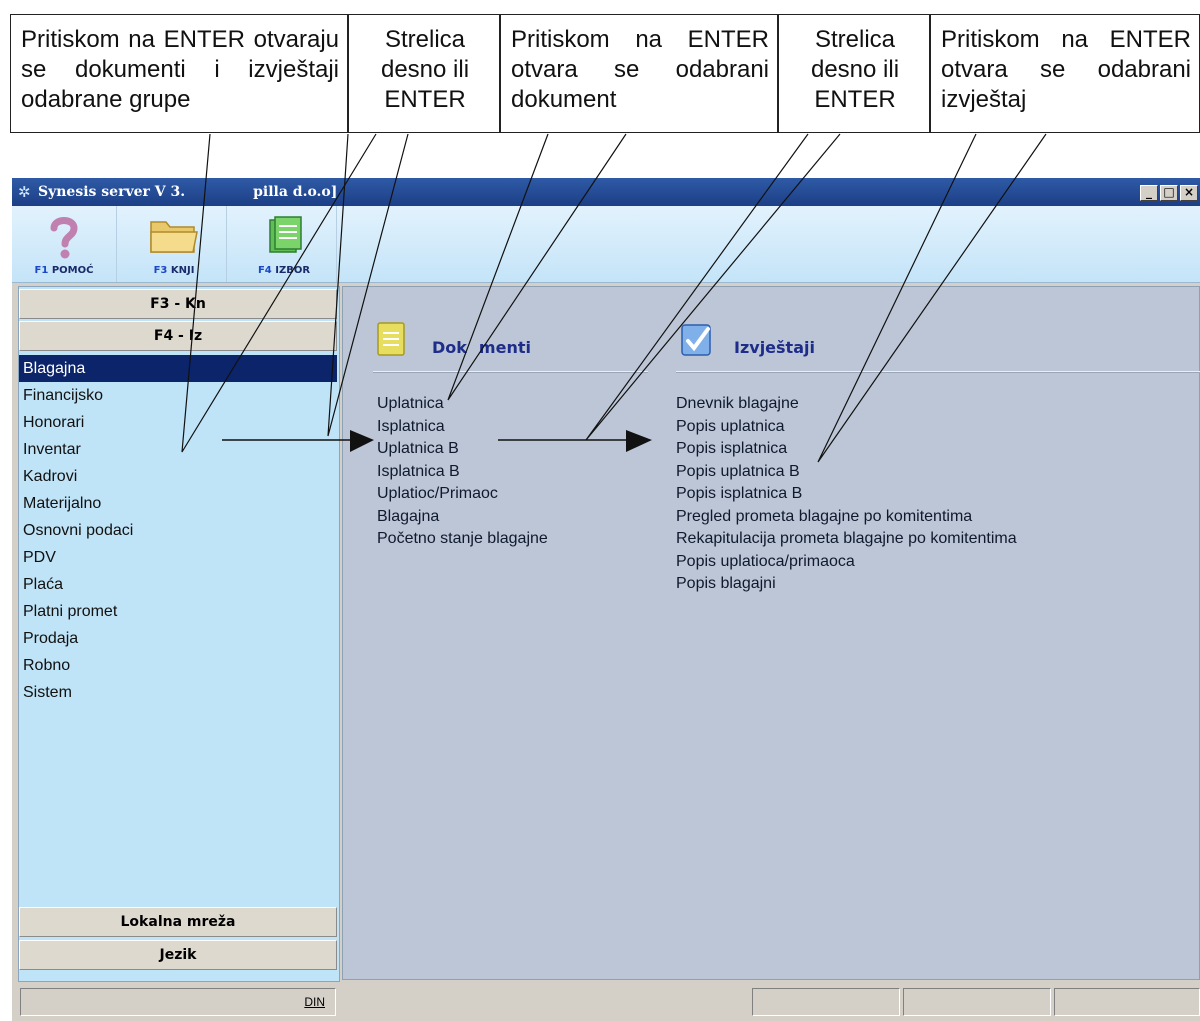  I want to click on maximize-button: □, so click(1169, 193).